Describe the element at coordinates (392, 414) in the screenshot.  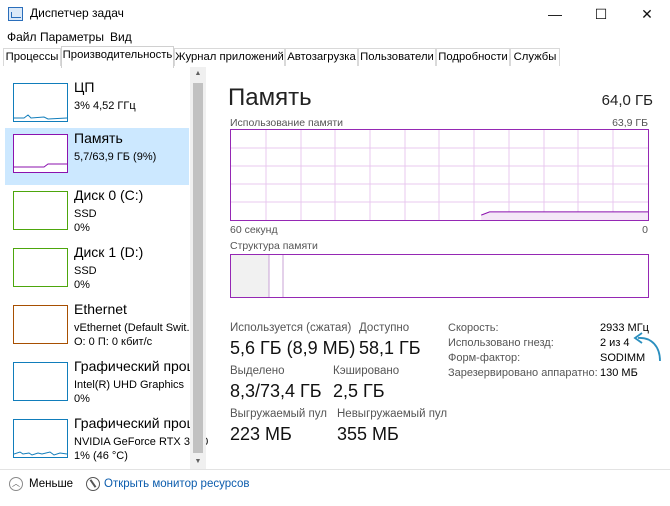
I see `nonpaged-pool-label: Невыгружаемый пул` at that location.